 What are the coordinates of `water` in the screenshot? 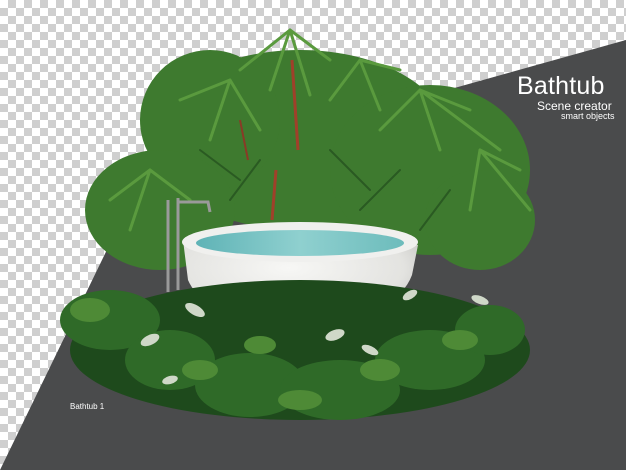 It's located at (300, 243).